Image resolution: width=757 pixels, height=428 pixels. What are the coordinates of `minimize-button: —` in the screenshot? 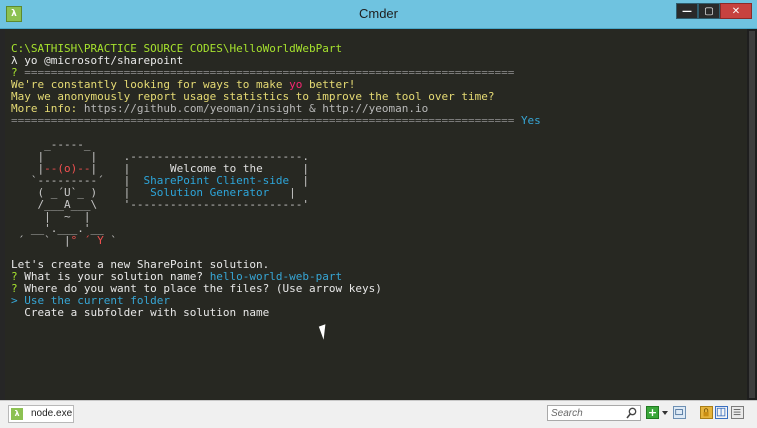 It's located at (687, 11).